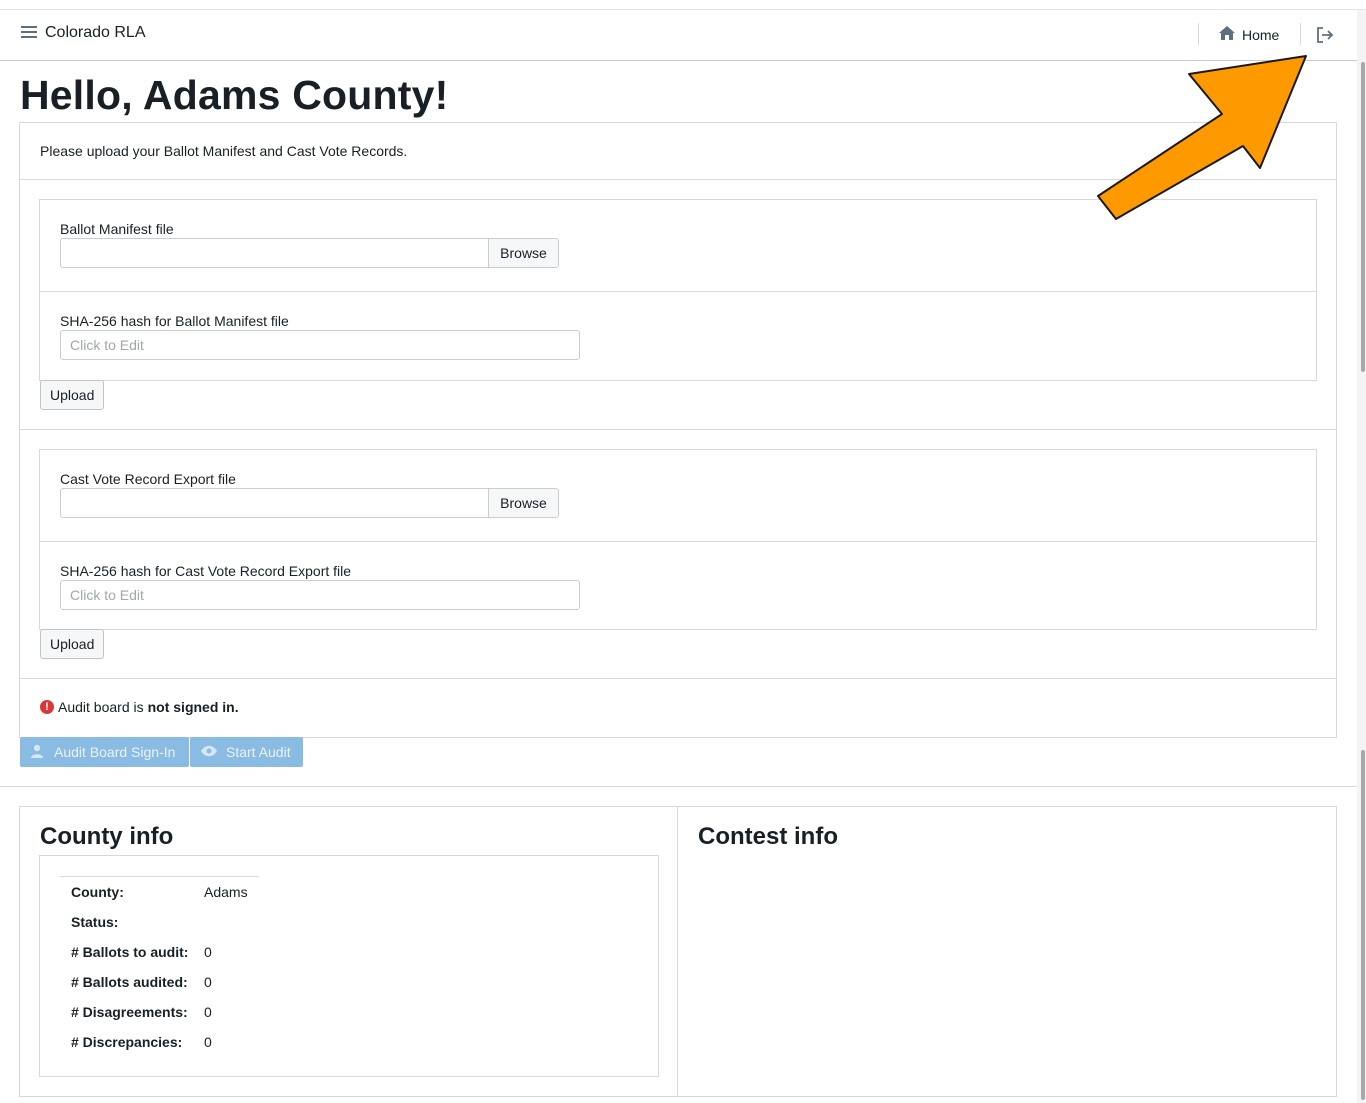 This screenshot has height=1103, width=1366. I want to click on app-title: Colorado RLA, so click(95, 32).